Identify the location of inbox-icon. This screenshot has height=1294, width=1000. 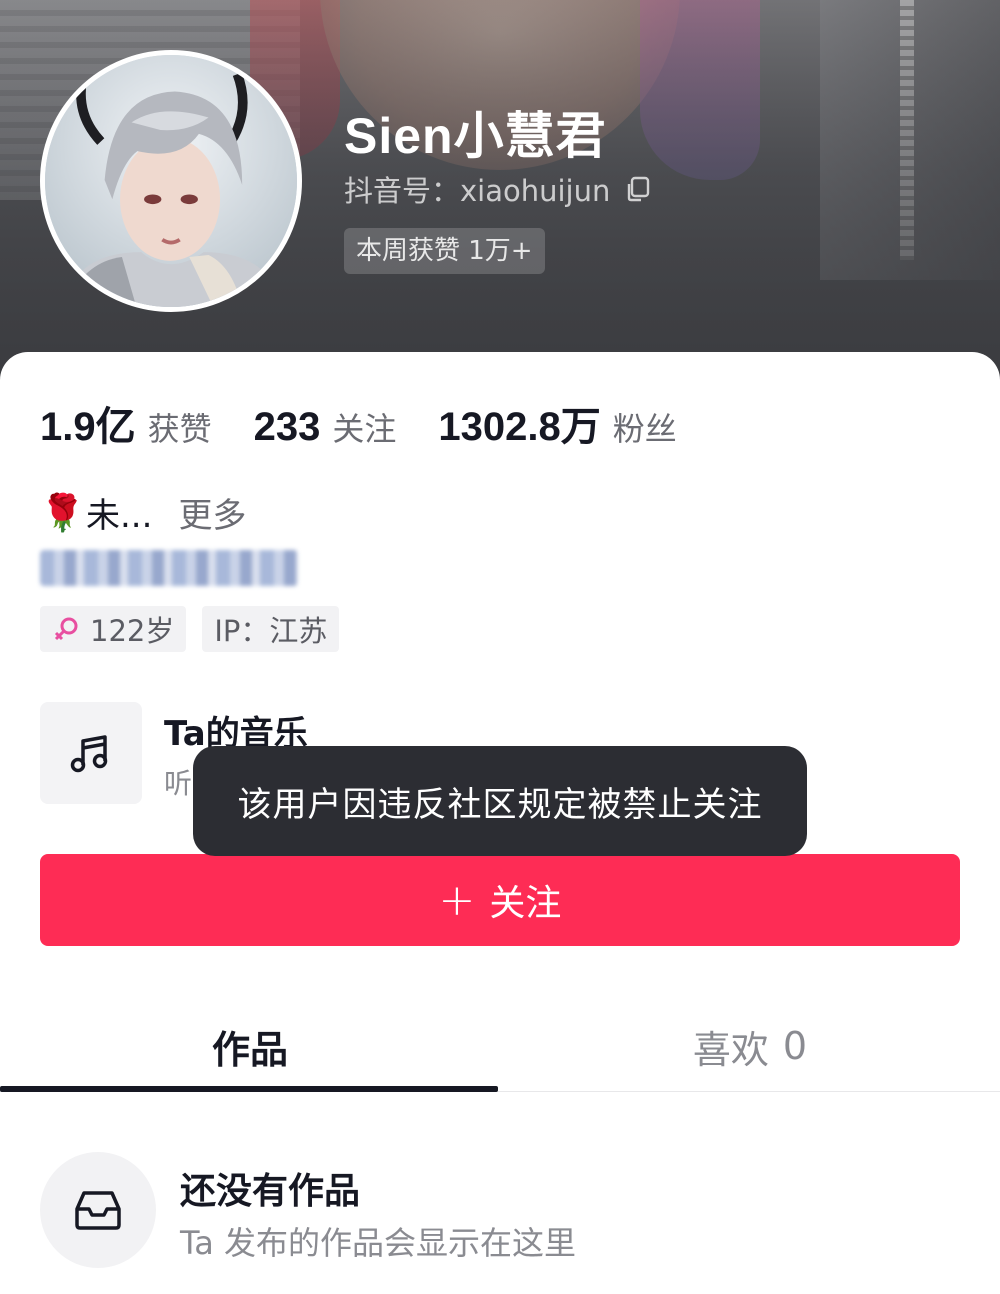
(98, 1210).